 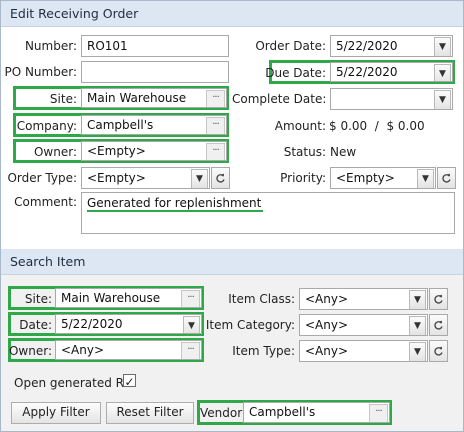 I want to click on search-site-ellipsis-icon: ···, so click(x=190, y=298).